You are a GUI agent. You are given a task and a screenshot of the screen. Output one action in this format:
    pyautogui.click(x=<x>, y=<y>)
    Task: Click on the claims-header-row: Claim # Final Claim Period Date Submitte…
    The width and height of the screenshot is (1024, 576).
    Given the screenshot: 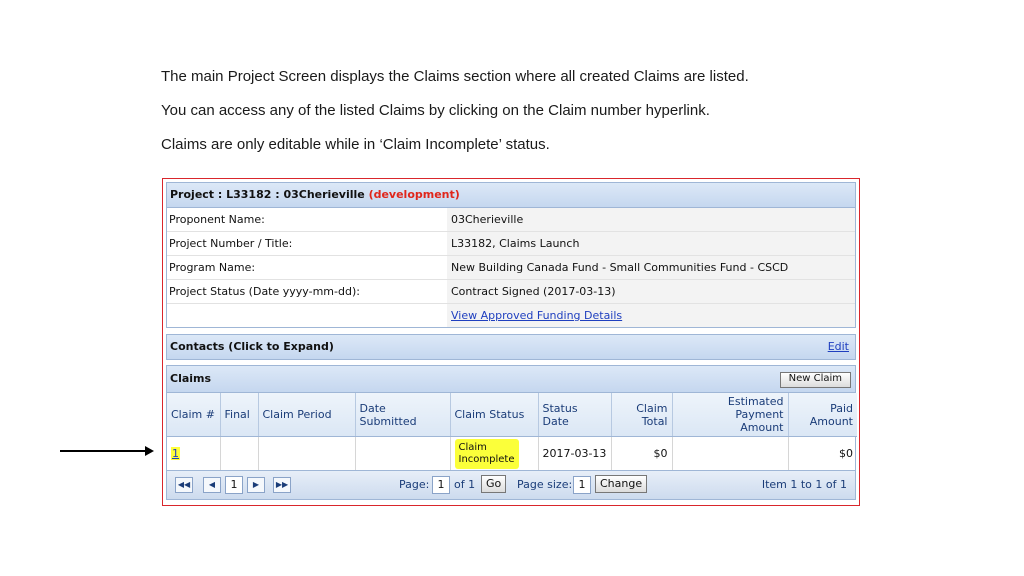 What is the action you would take?
    pyautogui.click(x=512, y=415)
    